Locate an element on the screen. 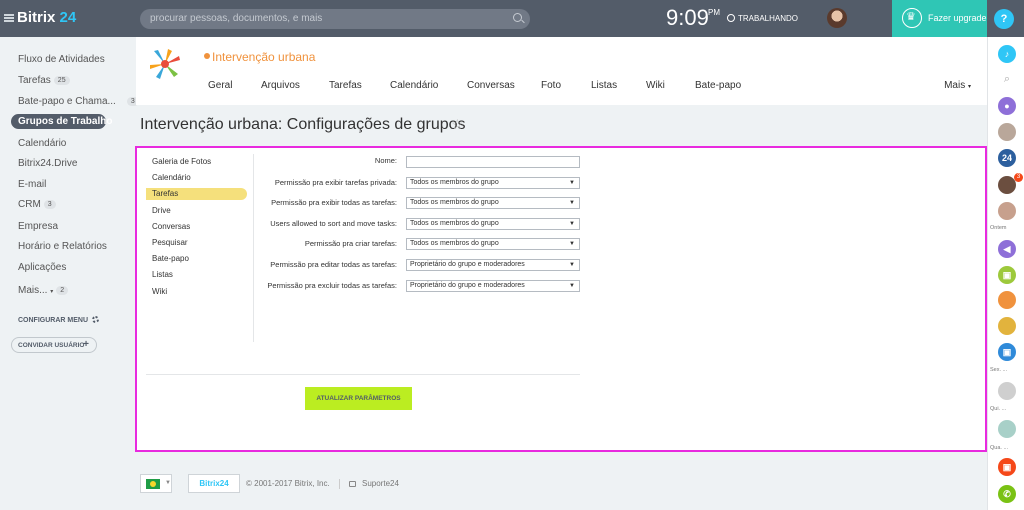 This screenshot has height=510, width=1024. language-selector: ▼ is located at coordinates (156, 483).